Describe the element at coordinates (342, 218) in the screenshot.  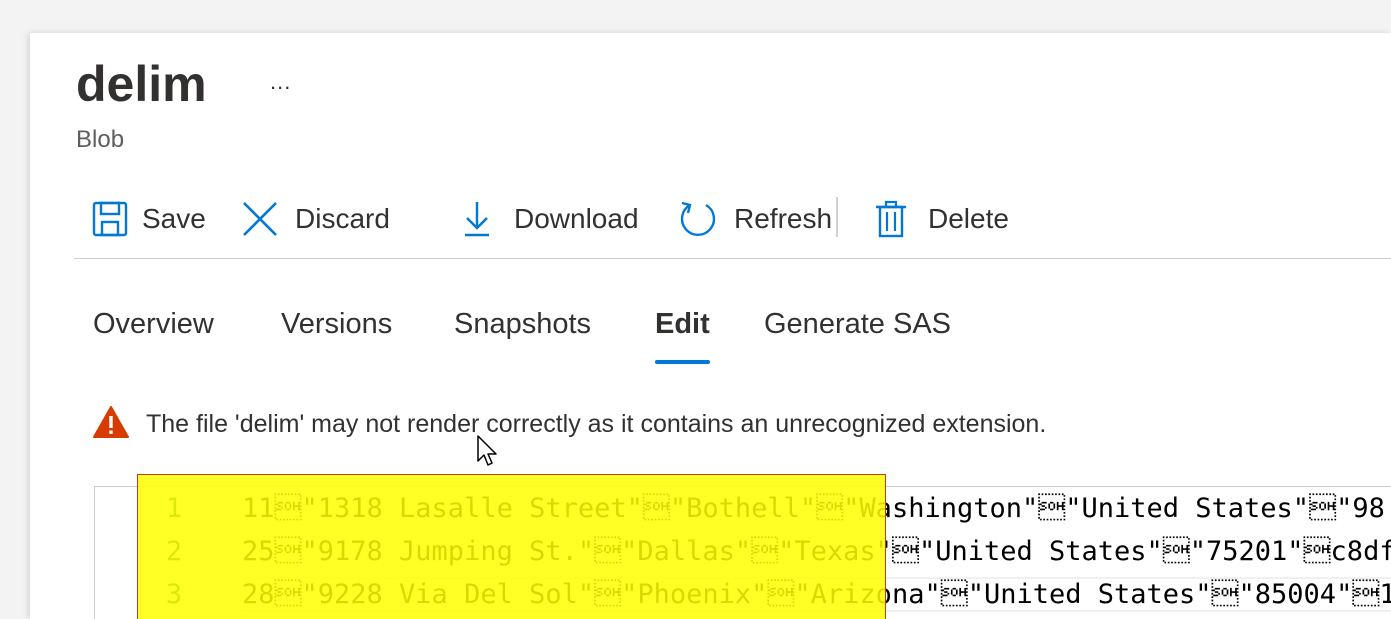
I see `discard-label: Discard` at that location.